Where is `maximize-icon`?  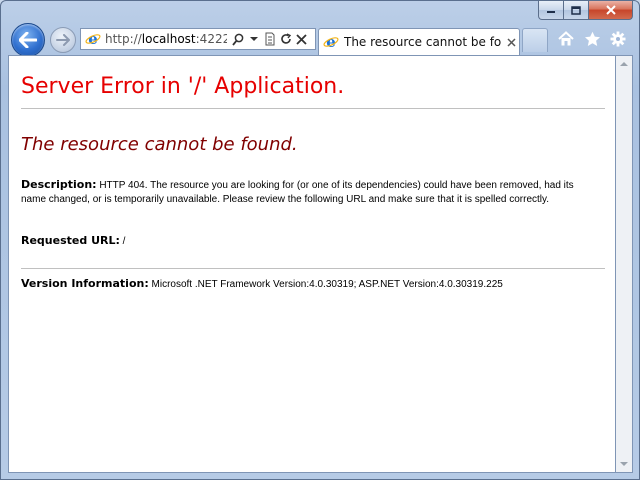 maximize-icon is located at coordinates (576, 10).